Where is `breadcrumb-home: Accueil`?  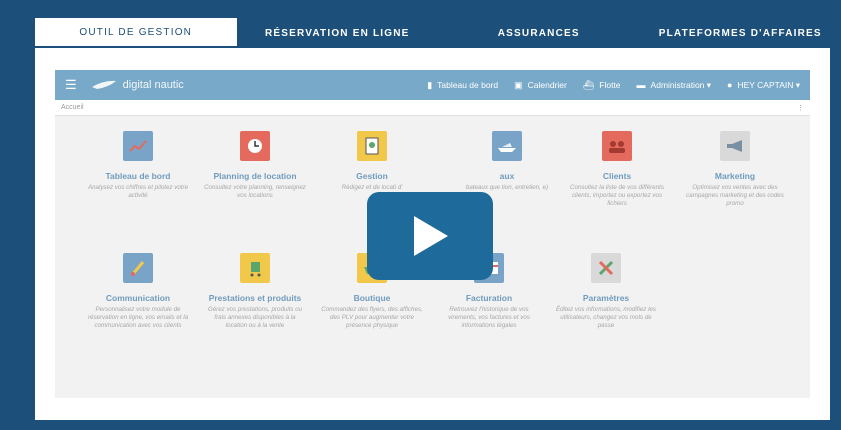
breadcrumb-home: Accueil is located at coordinates (72, 107).